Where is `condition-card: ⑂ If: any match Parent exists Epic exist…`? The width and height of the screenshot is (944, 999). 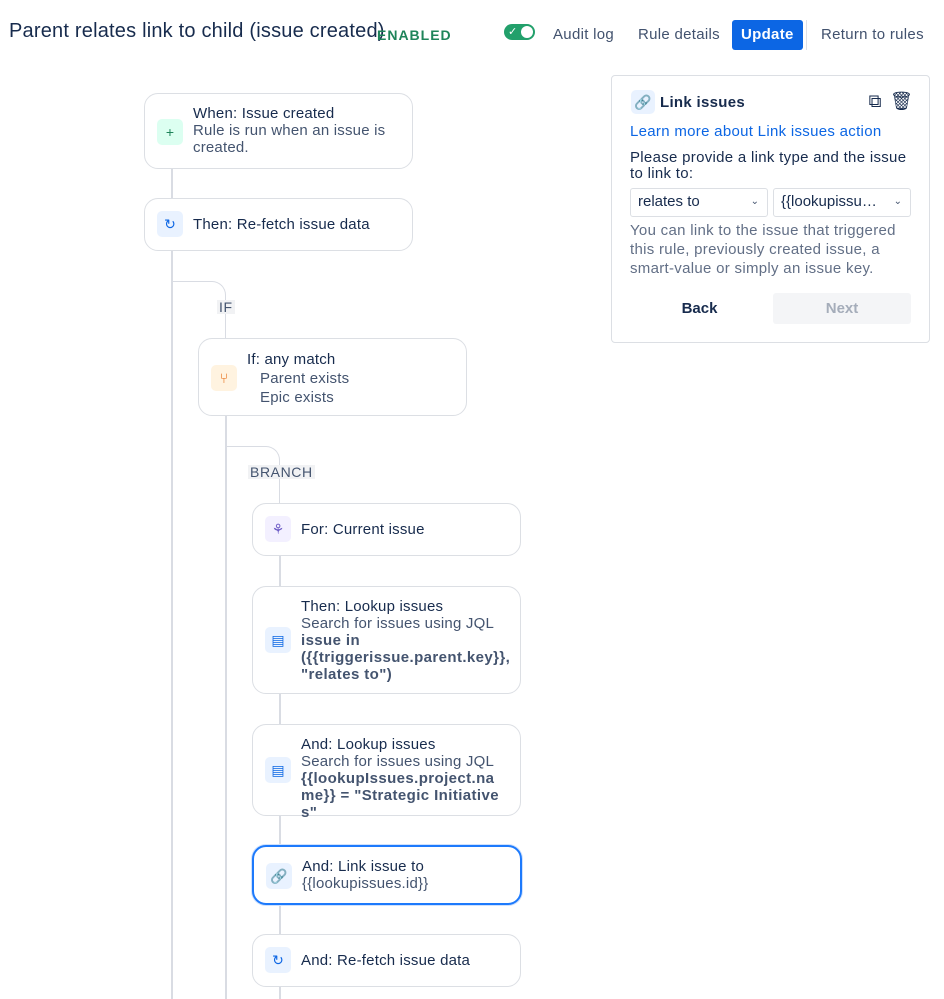
condition-card: ⑂ If: any match Parent exists Epic exist… is located at coordinates (332, 377).